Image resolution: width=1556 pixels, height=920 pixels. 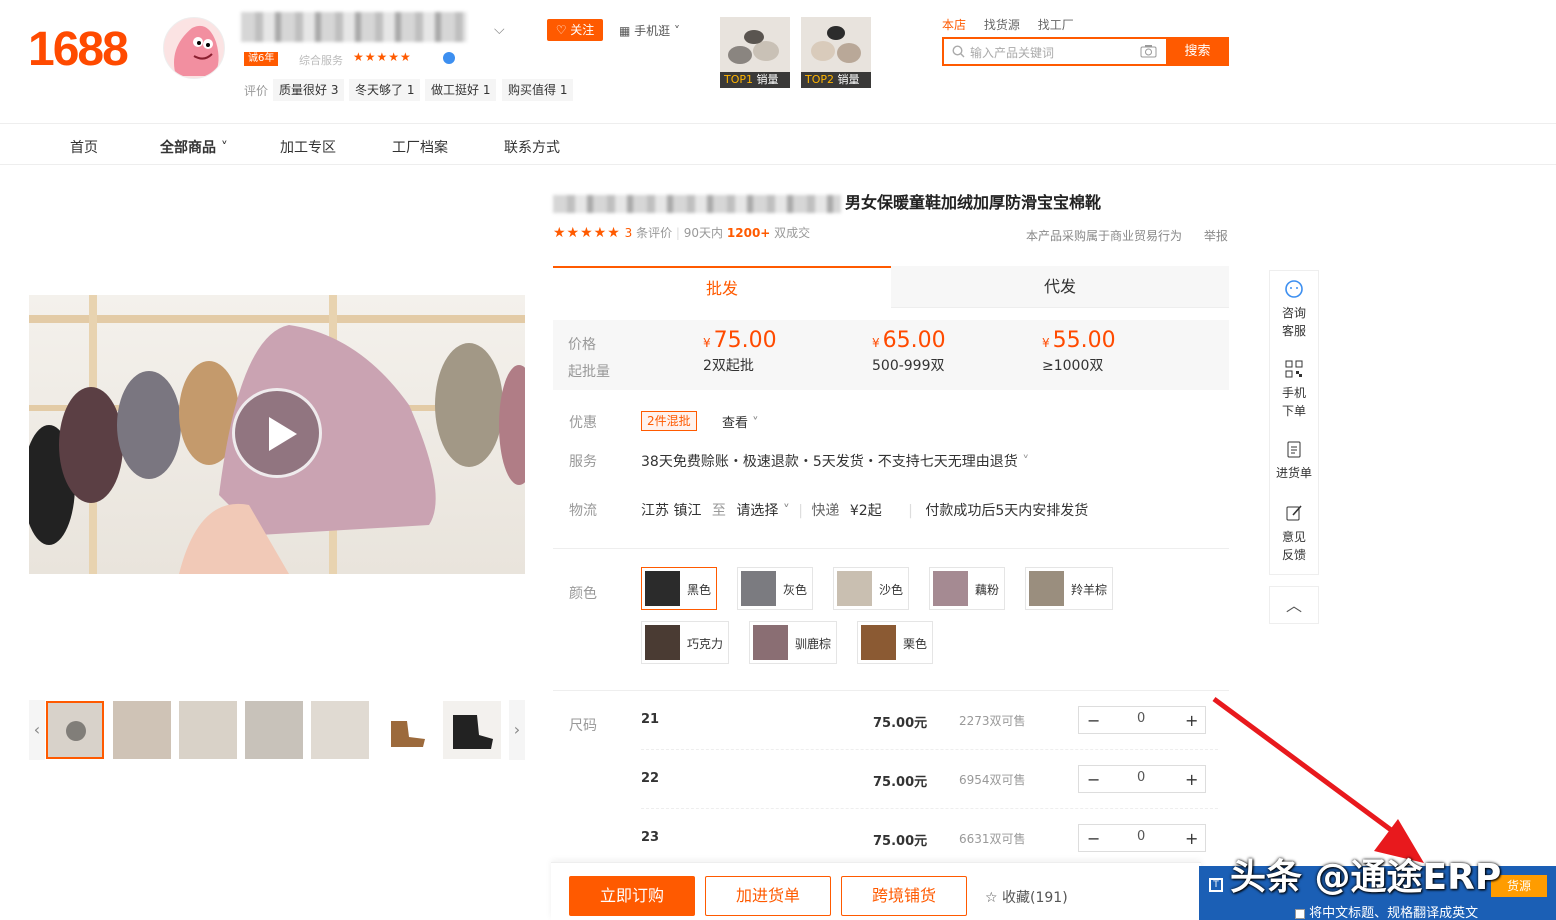 I want to click on title-blurred-prefix, so click(x=697, y=203).